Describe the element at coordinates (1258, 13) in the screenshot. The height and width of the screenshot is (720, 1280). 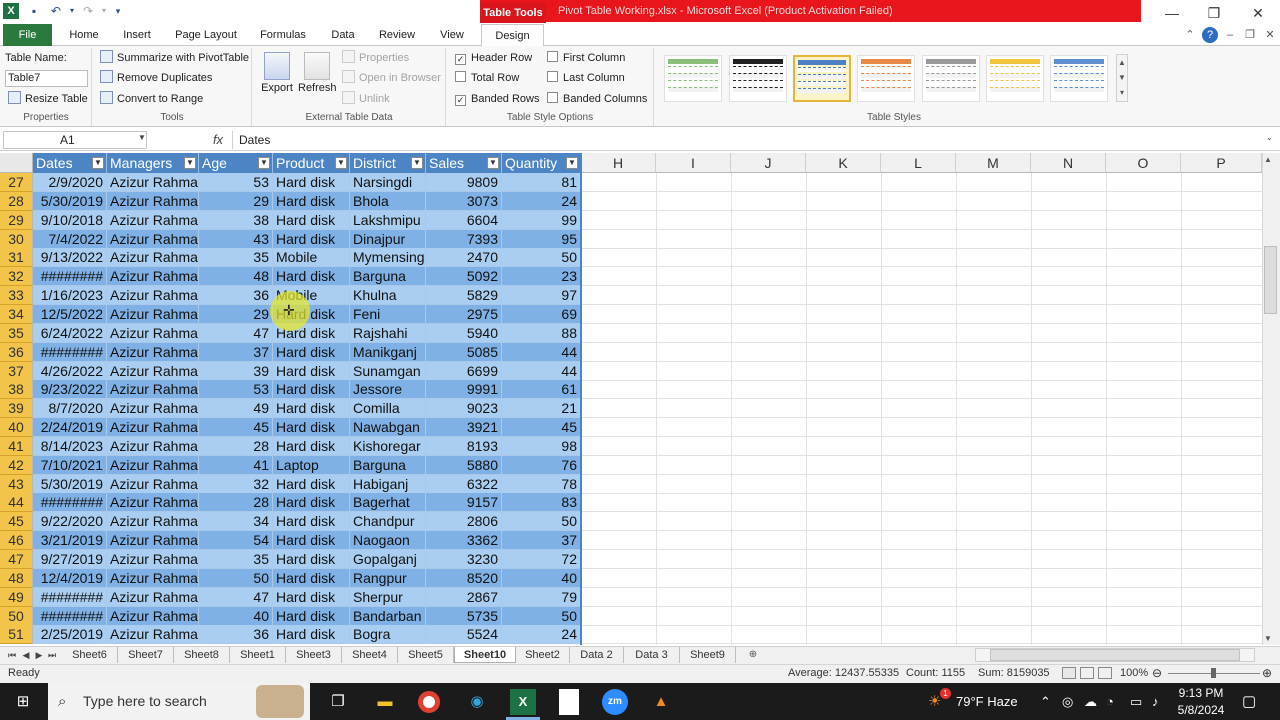
I see `close-button: ✕` at that location.